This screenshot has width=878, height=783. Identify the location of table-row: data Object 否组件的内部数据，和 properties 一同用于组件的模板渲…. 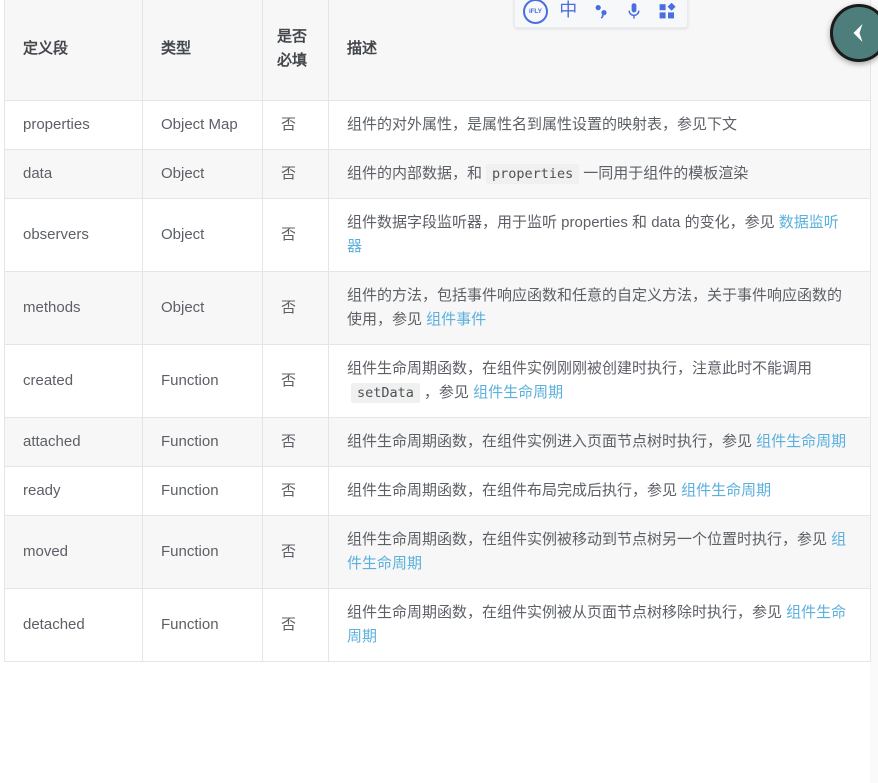
(437, 174).